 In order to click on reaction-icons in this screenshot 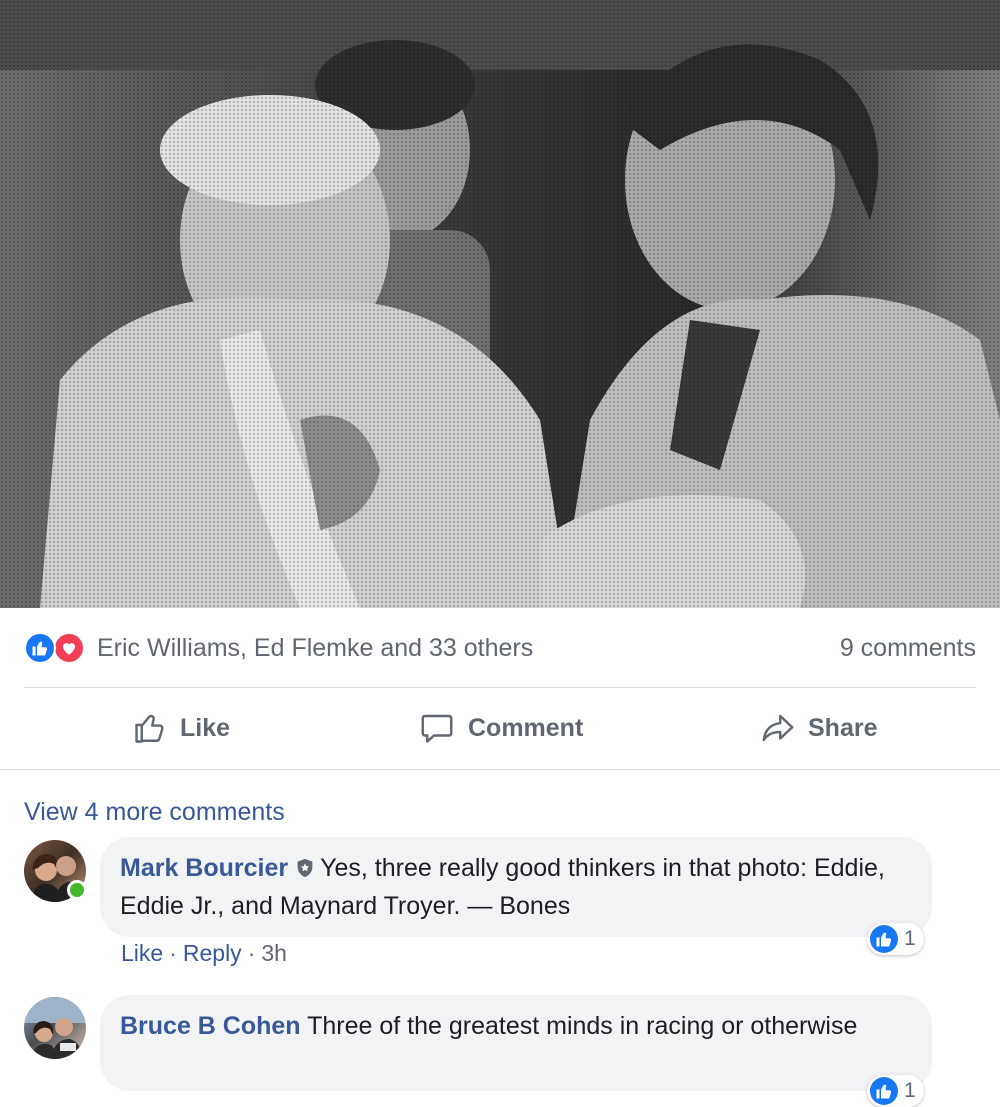, I will do `click(57, 649)`.